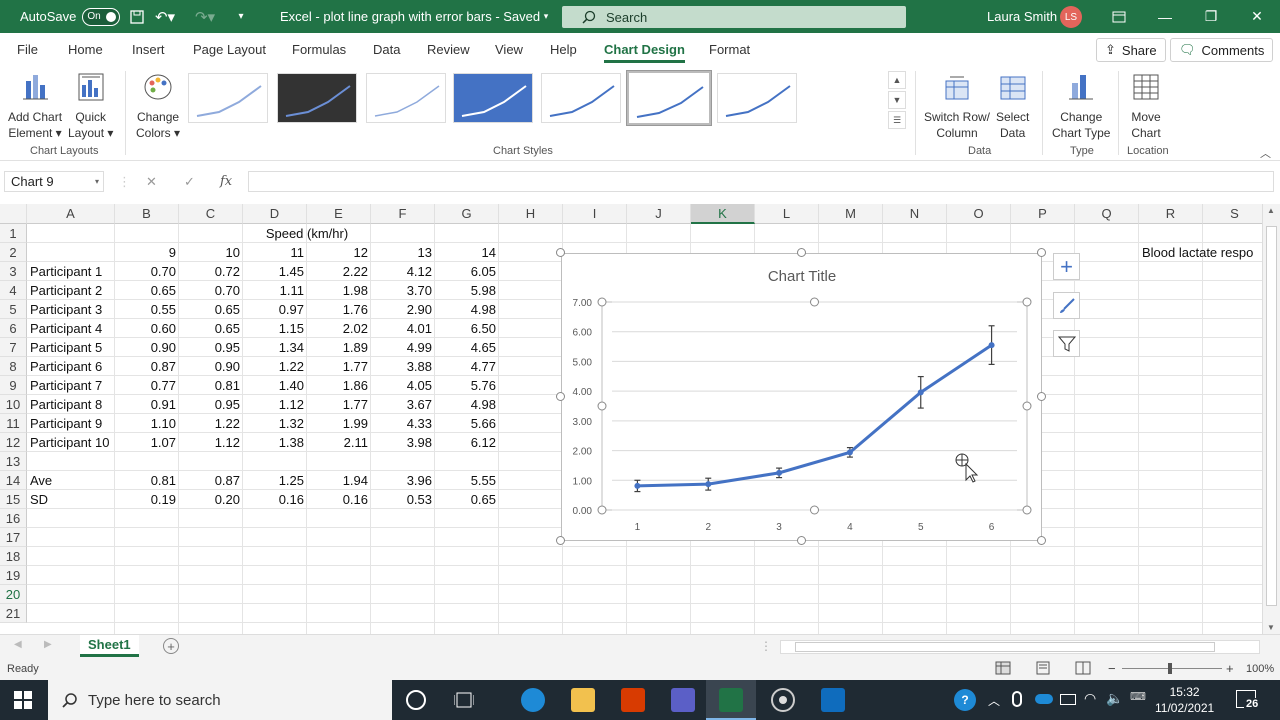 The height and width of the screenshot is (720, 1280). Describe the element at coordinates (416, 700) in the screenshot. I see `cortana-icon` at that location.